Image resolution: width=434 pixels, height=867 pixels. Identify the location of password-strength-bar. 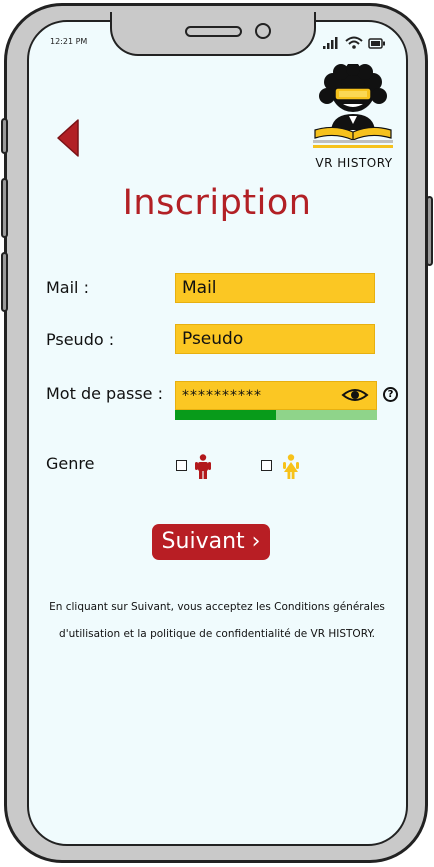
(276, 415).